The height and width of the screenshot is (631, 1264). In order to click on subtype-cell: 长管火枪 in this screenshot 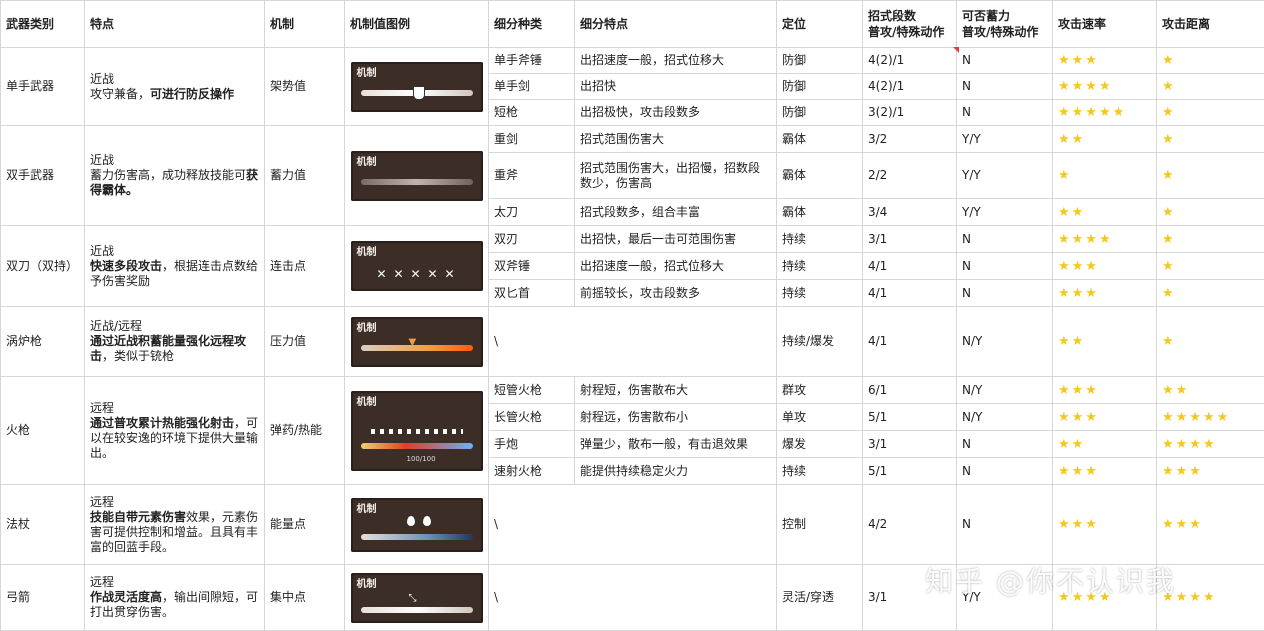, I will do `click(531, 417)`.